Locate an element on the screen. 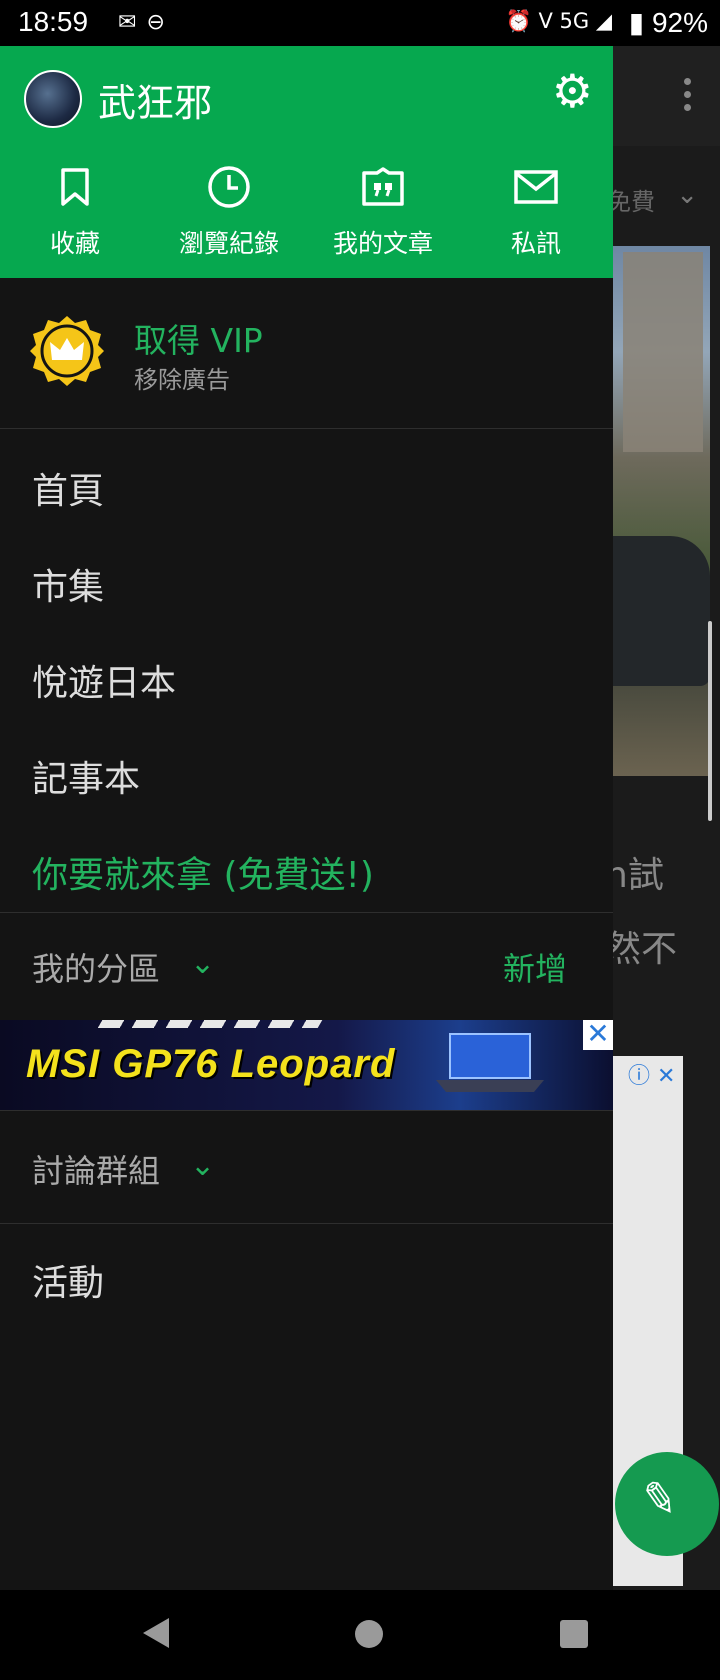  compose-fab: ✎ is located at coordinates (667, 1504).